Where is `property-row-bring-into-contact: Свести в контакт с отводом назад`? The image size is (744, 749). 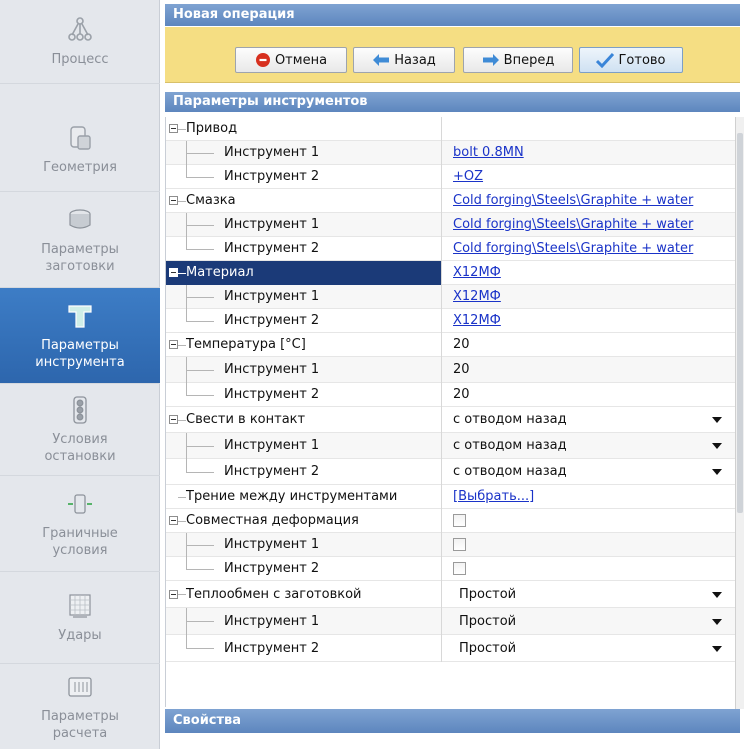 property-row-bring-into-contact: Свести в контакт с отводом назад is located at coordinates (451, 420).